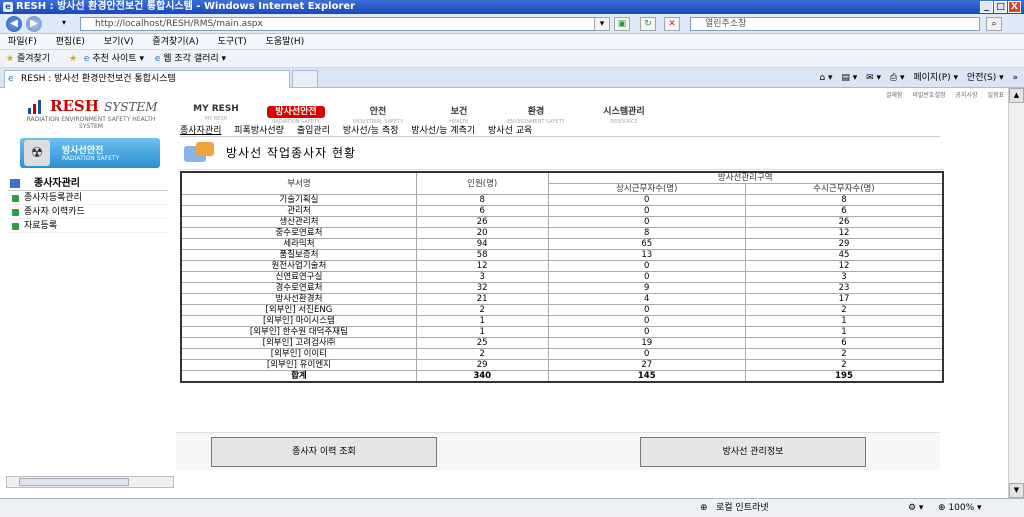 The width and height of the screenshot is (1024, 517). I want to click on minimize-button: _, so click(986, 7).